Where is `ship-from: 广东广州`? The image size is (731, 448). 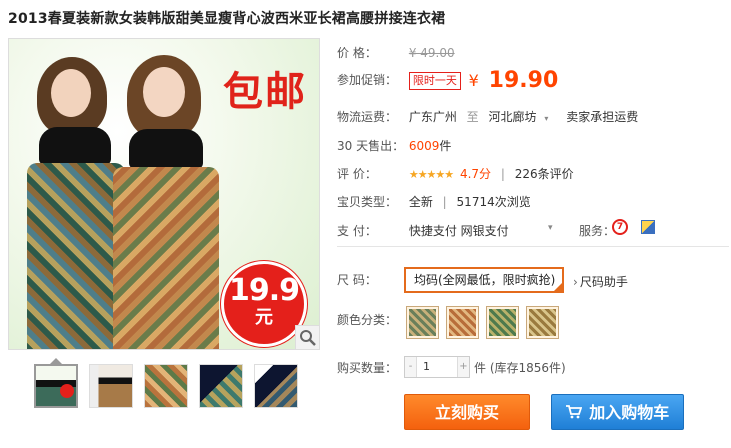
ship-from: 广东广州 is located at coordinates (432, 117).